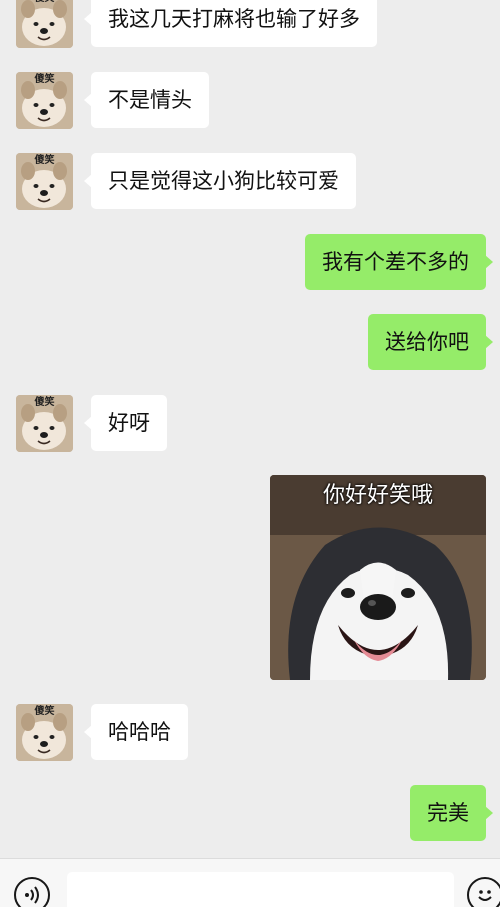 Image resolution: width=500 pixels, height=907 pixels. What do you see at coordinates (451, 813) in the screenshot?
I see `sent-message-bubble: 完美` at bounding box center [451, 813].